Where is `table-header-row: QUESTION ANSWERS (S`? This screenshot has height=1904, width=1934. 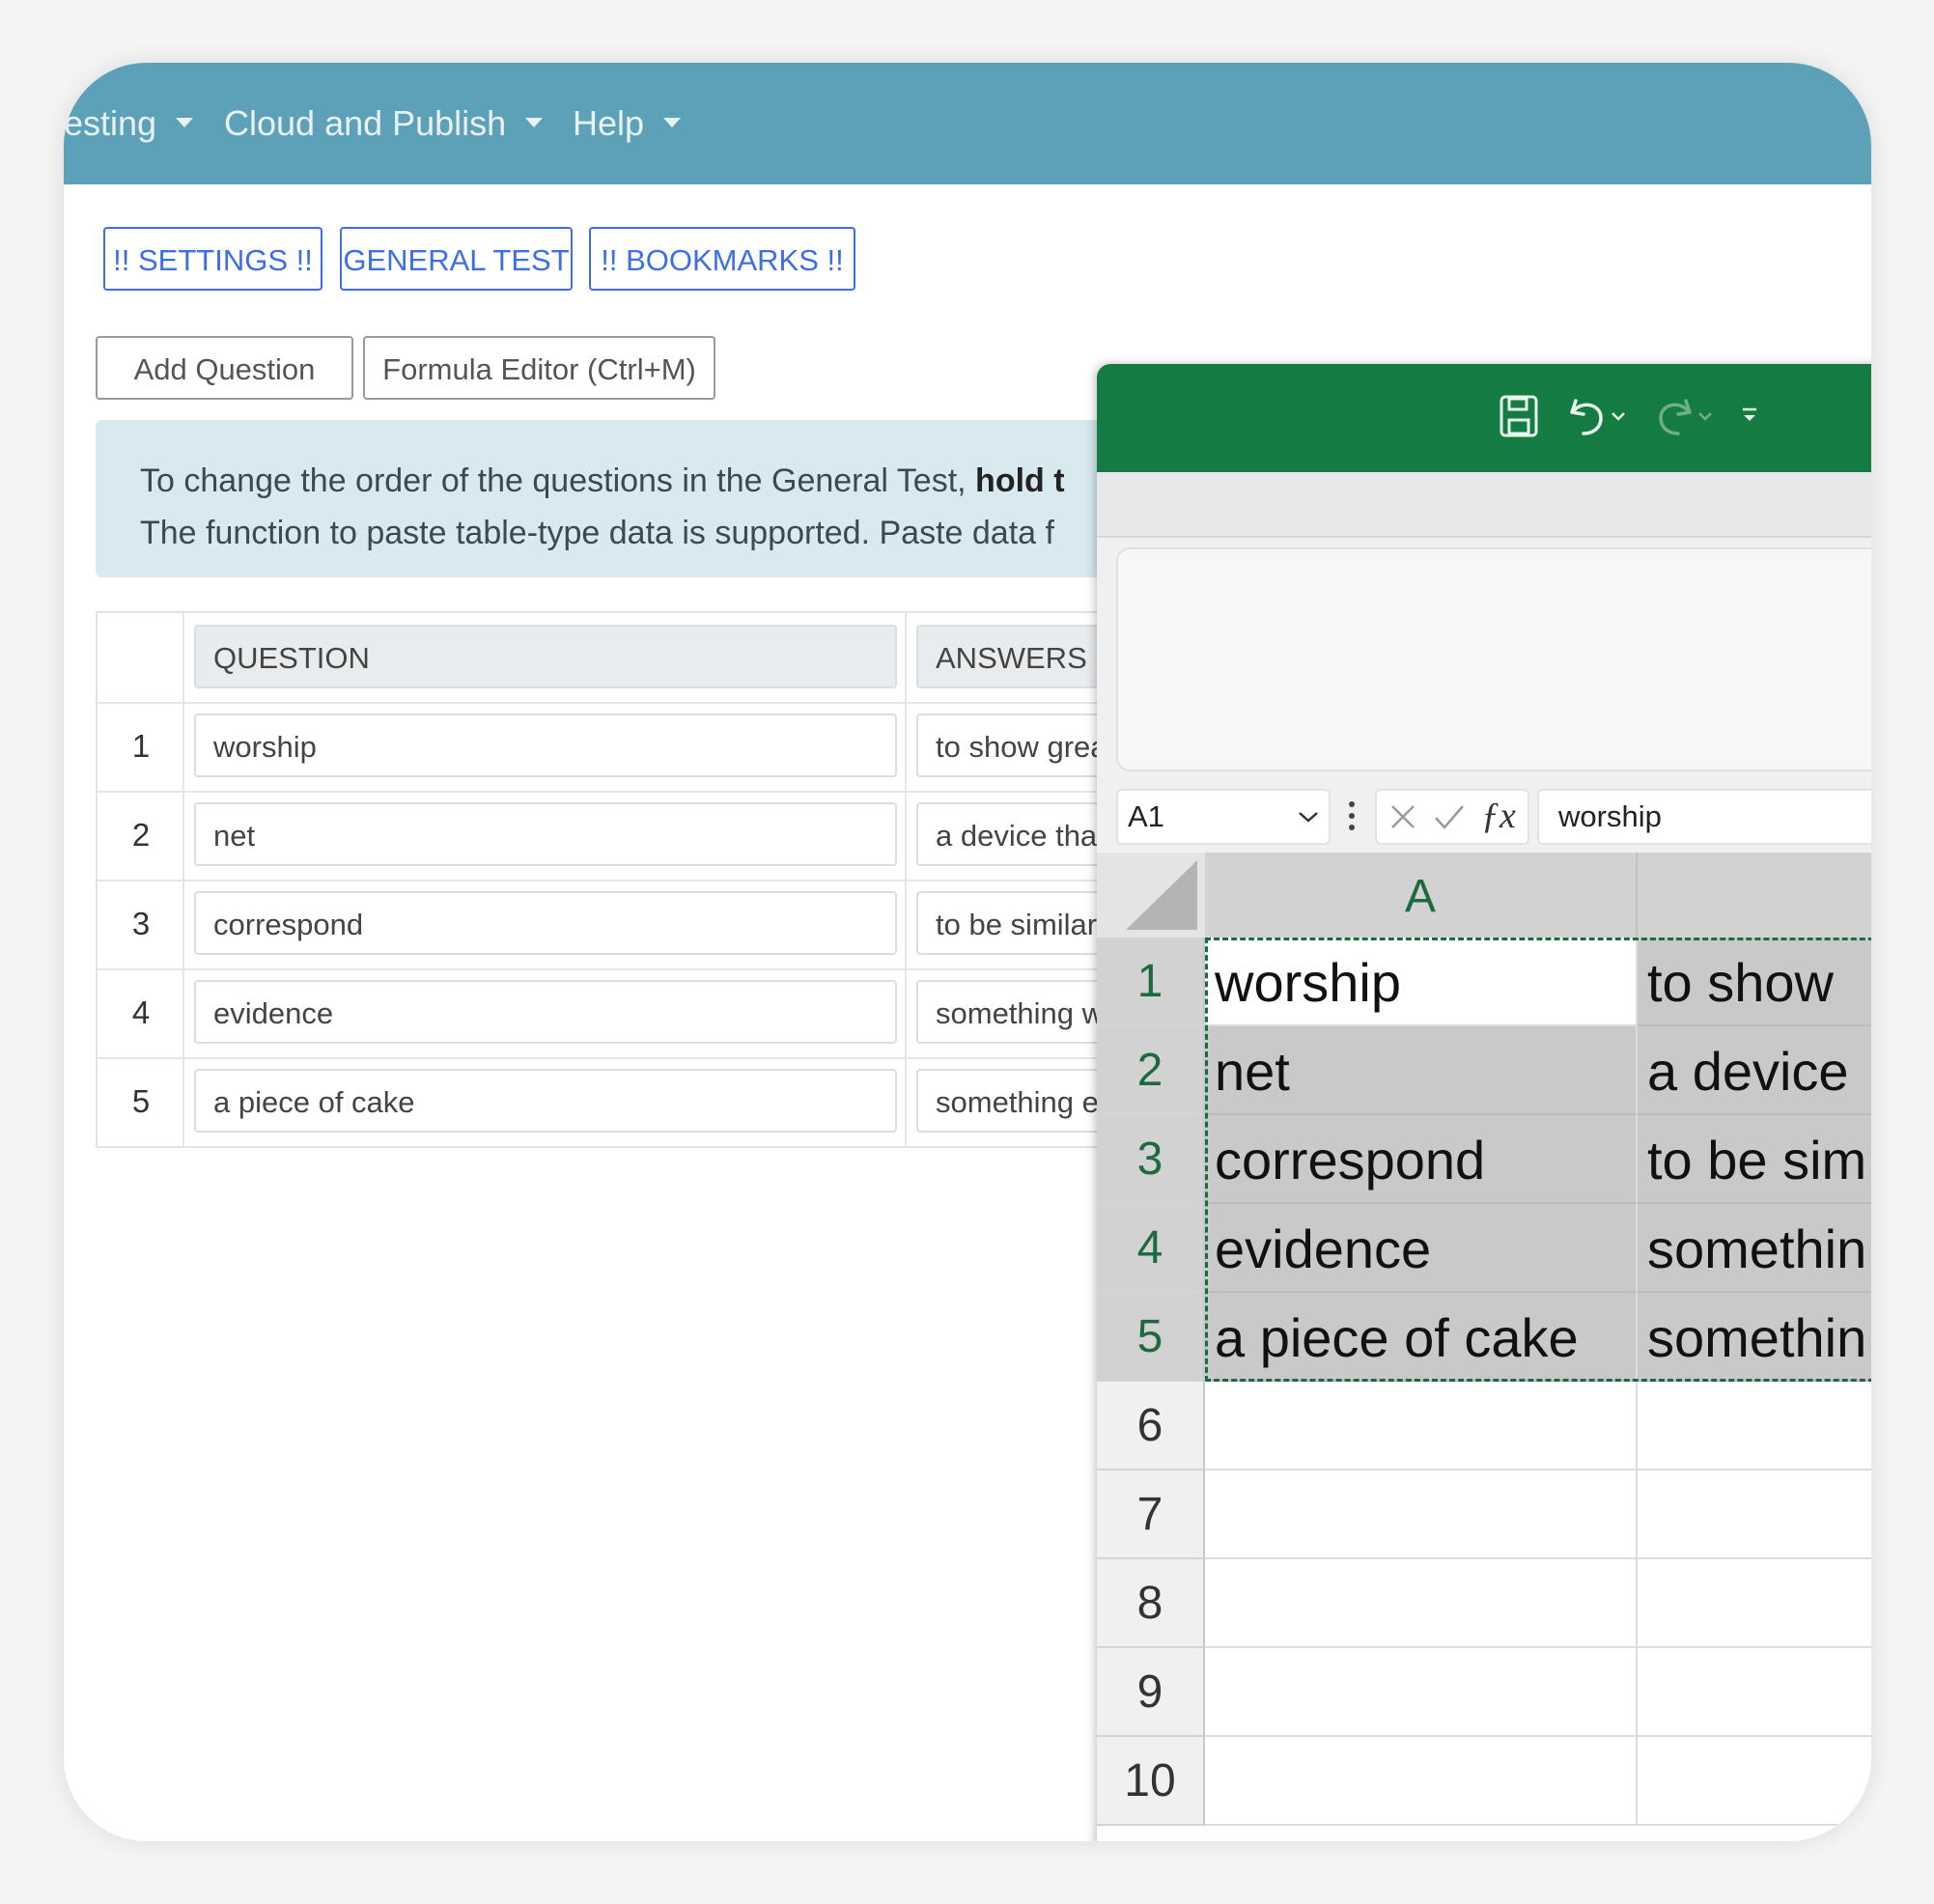
table-header-row: QUESTION ANSWERS (S is located at coordinates (675, 659).